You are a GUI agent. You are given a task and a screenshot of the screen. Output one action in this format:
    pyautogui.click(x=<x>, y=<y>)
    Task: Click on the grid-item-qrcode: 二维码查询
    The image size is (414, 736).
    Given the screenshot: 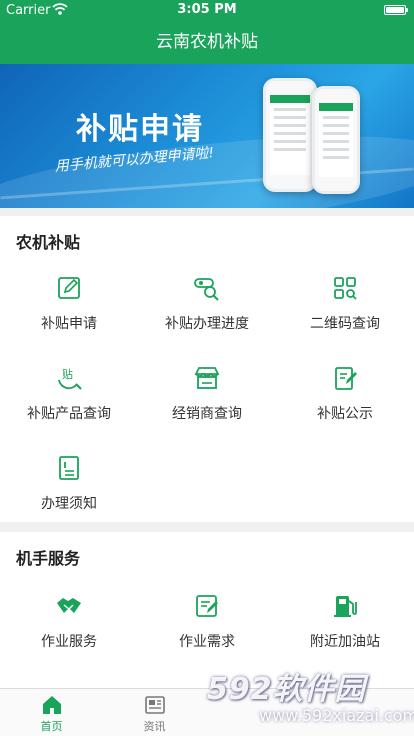 What is the action you would take?
    pyautogui.click(x=345, y=319)
    